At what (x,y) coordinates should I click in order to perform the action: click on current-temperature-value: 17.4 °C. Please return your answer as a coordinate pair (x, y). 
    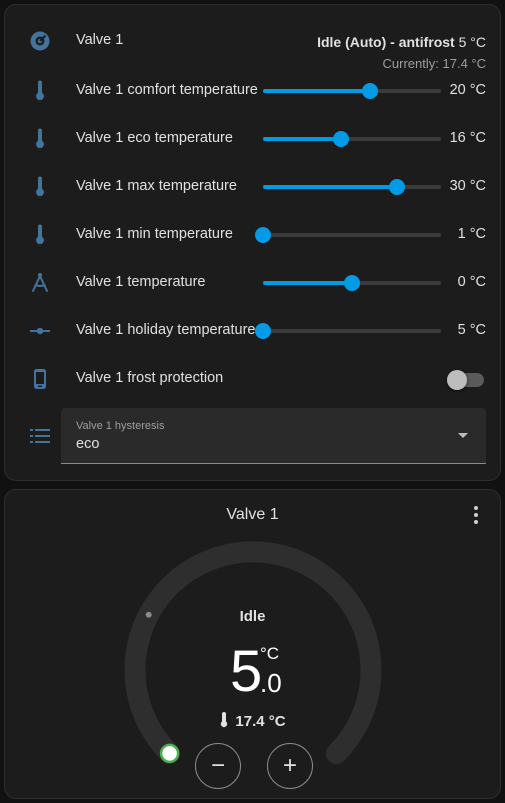
    Looking at the image, I should click on (260, 721).